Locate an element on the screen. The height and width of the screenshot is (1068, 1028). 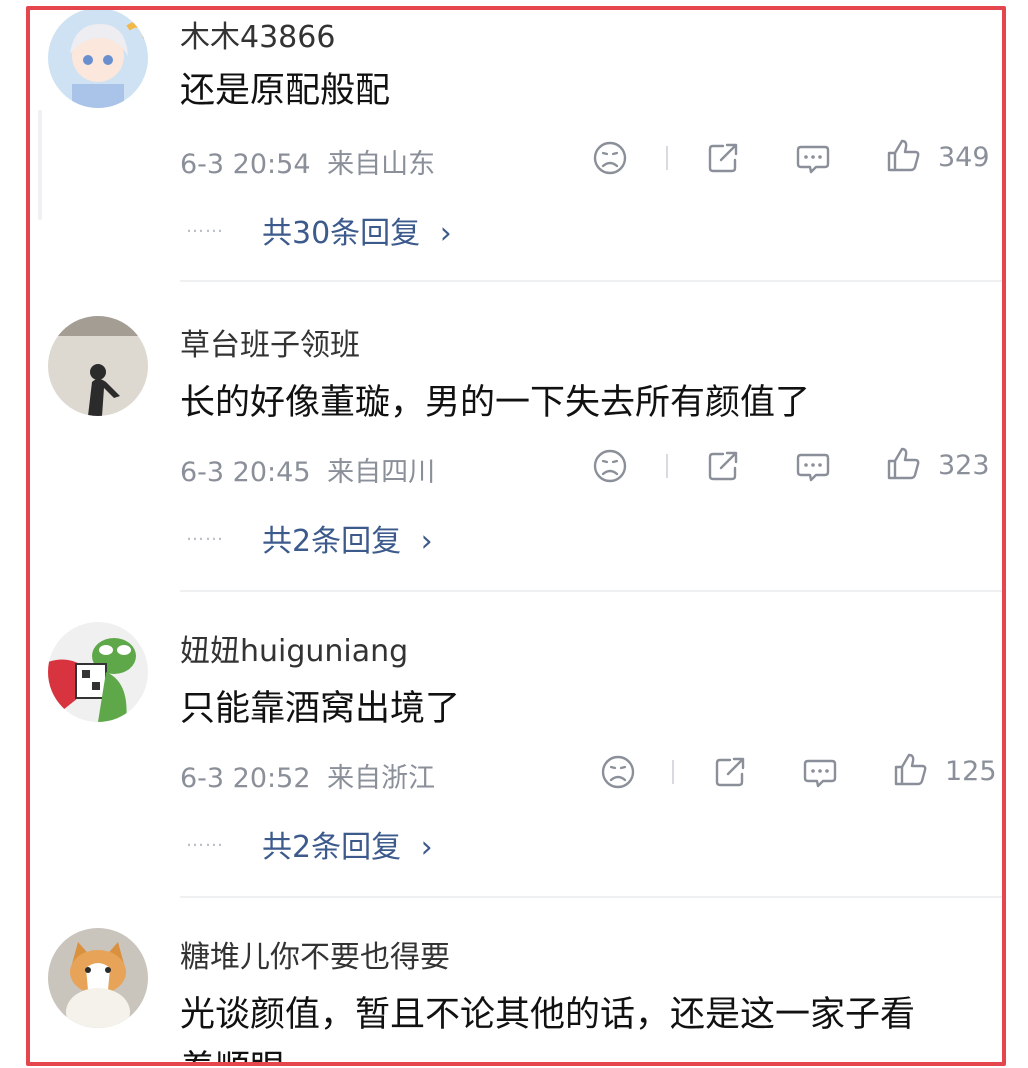
comment-location: 来自四川 is located at coordinates (381, 472).